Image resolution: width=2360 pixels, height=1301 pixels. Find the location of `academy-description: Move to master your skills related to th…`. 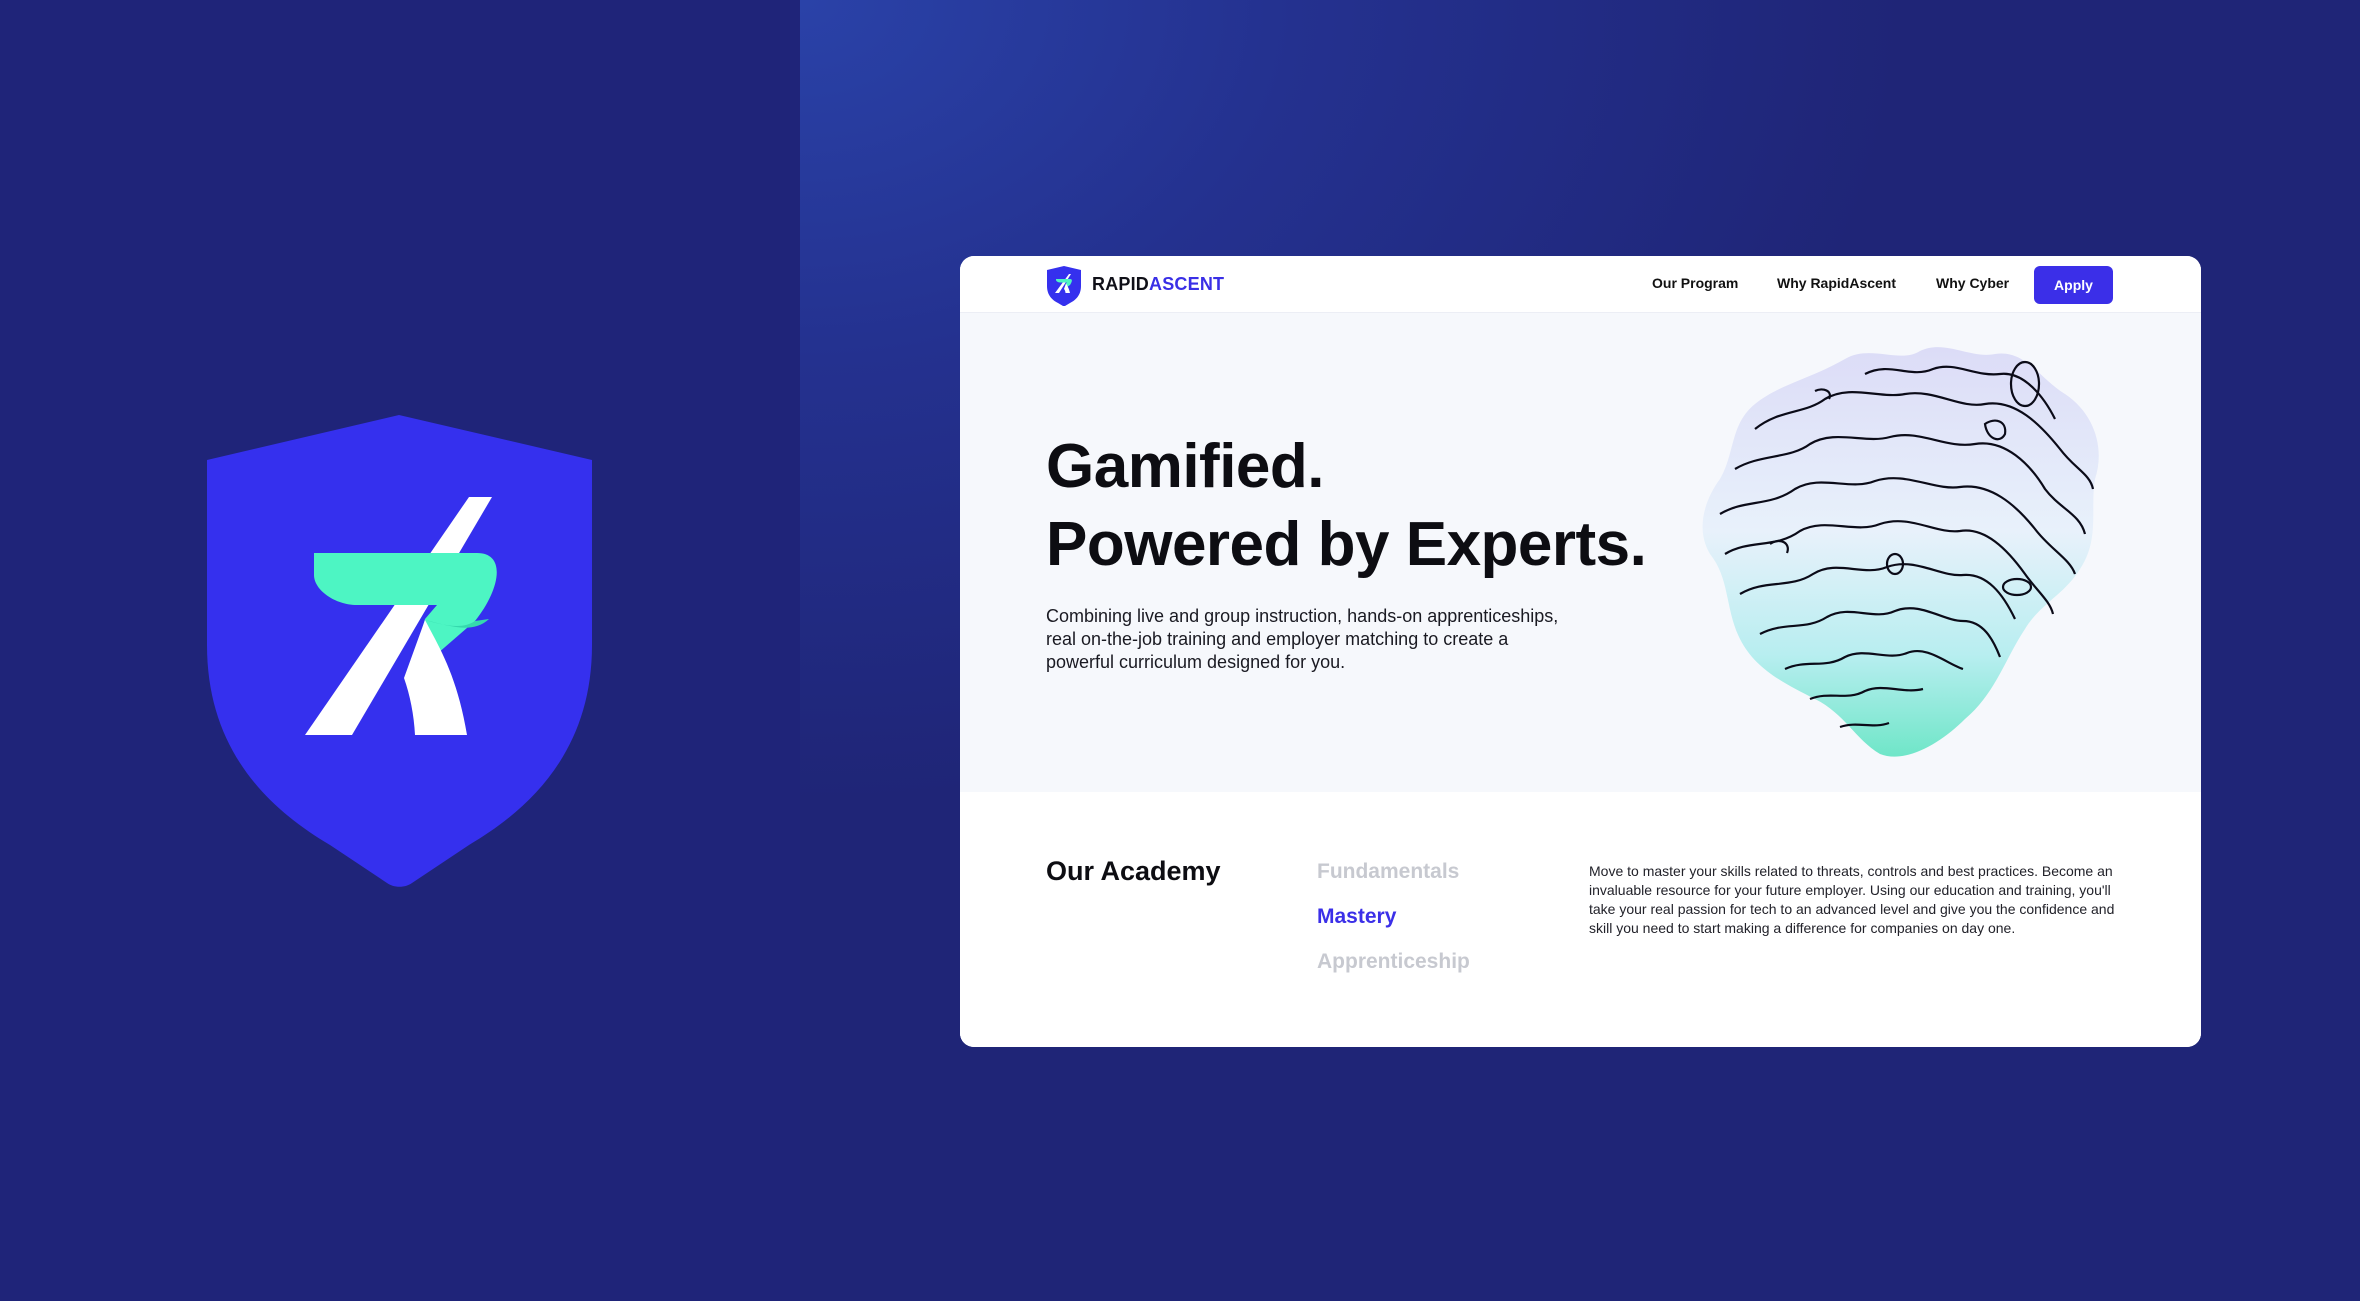

academy-description: Move to master your skills related to th… is located at coordinates (1852, 899).